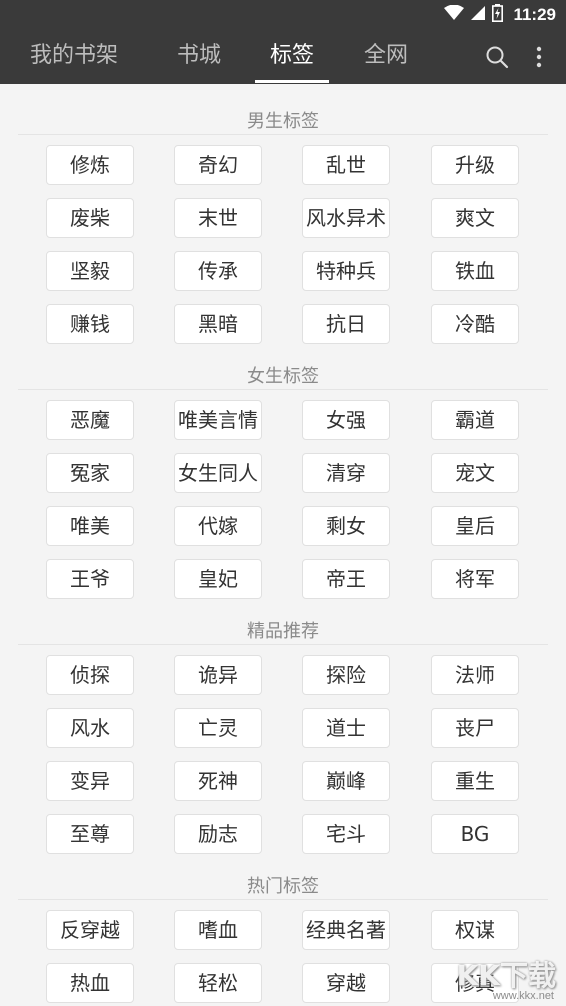  I want to click on tag-button: 重生, so click(475, 781).